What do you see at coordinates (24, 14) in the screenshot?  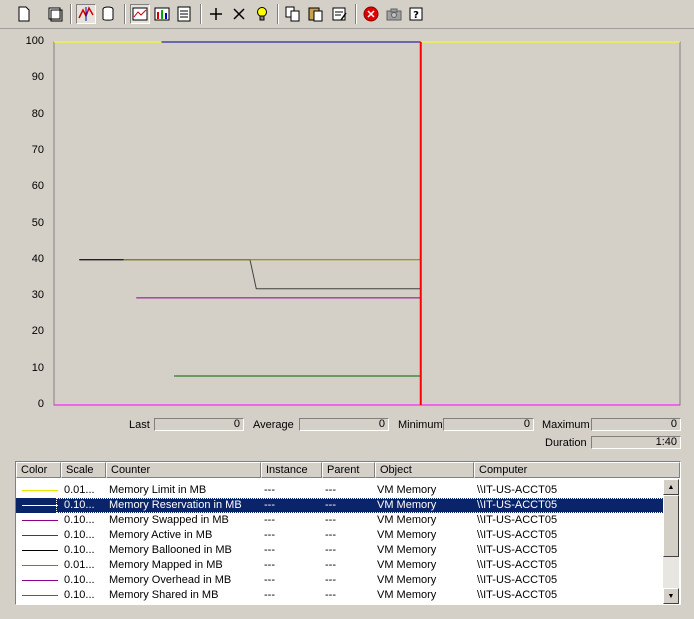 I see `new-counter-set-button` at bounding box center [24, 14].